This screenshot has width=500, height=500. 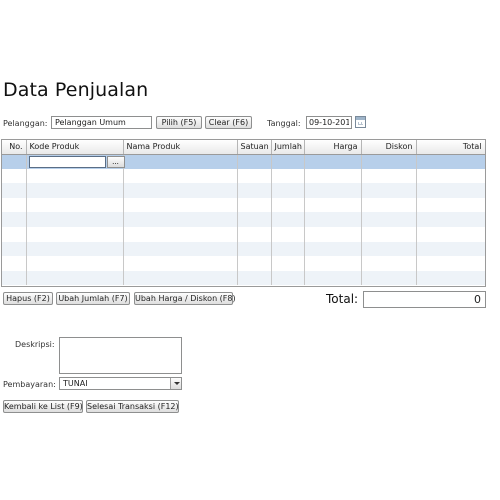 I want to click on column-header-product-code: Kode Produk, so click(x=75, y=147).